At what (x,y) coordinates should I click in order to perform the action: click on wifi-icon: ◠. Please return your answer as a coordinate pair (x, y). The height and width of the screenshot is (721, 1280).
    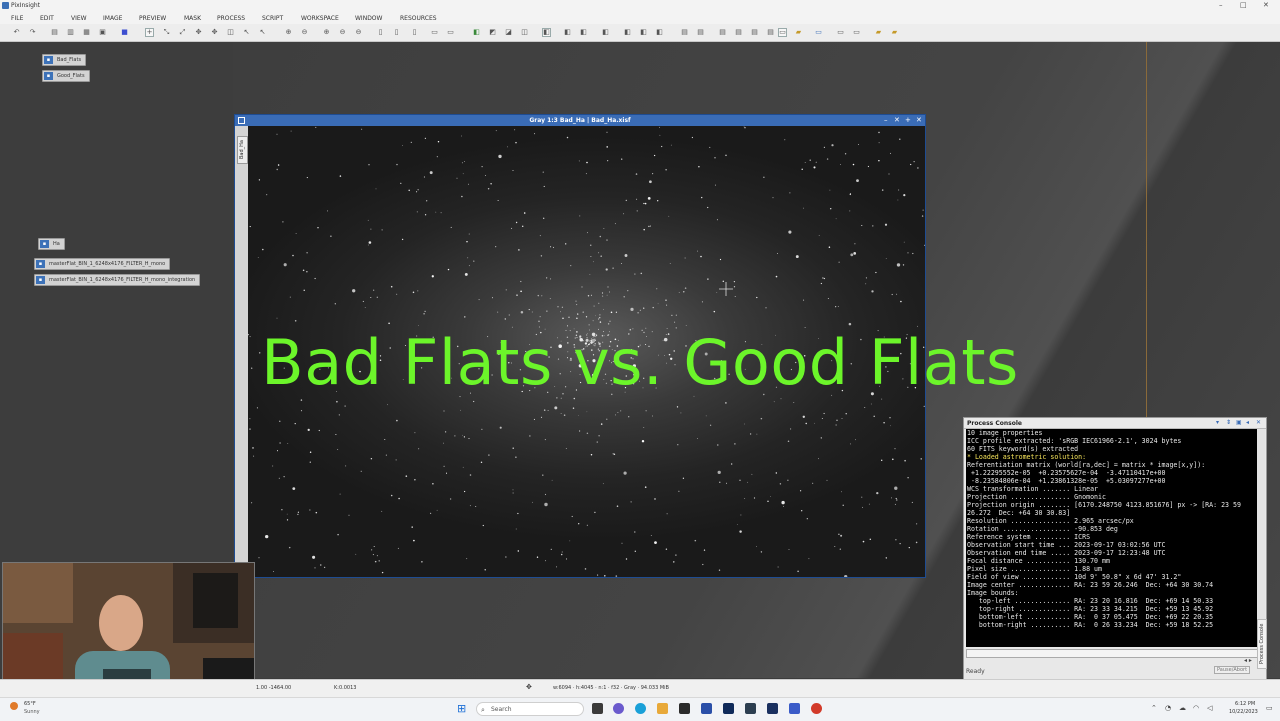
    Looking at the image, I should click on (1196, 708).